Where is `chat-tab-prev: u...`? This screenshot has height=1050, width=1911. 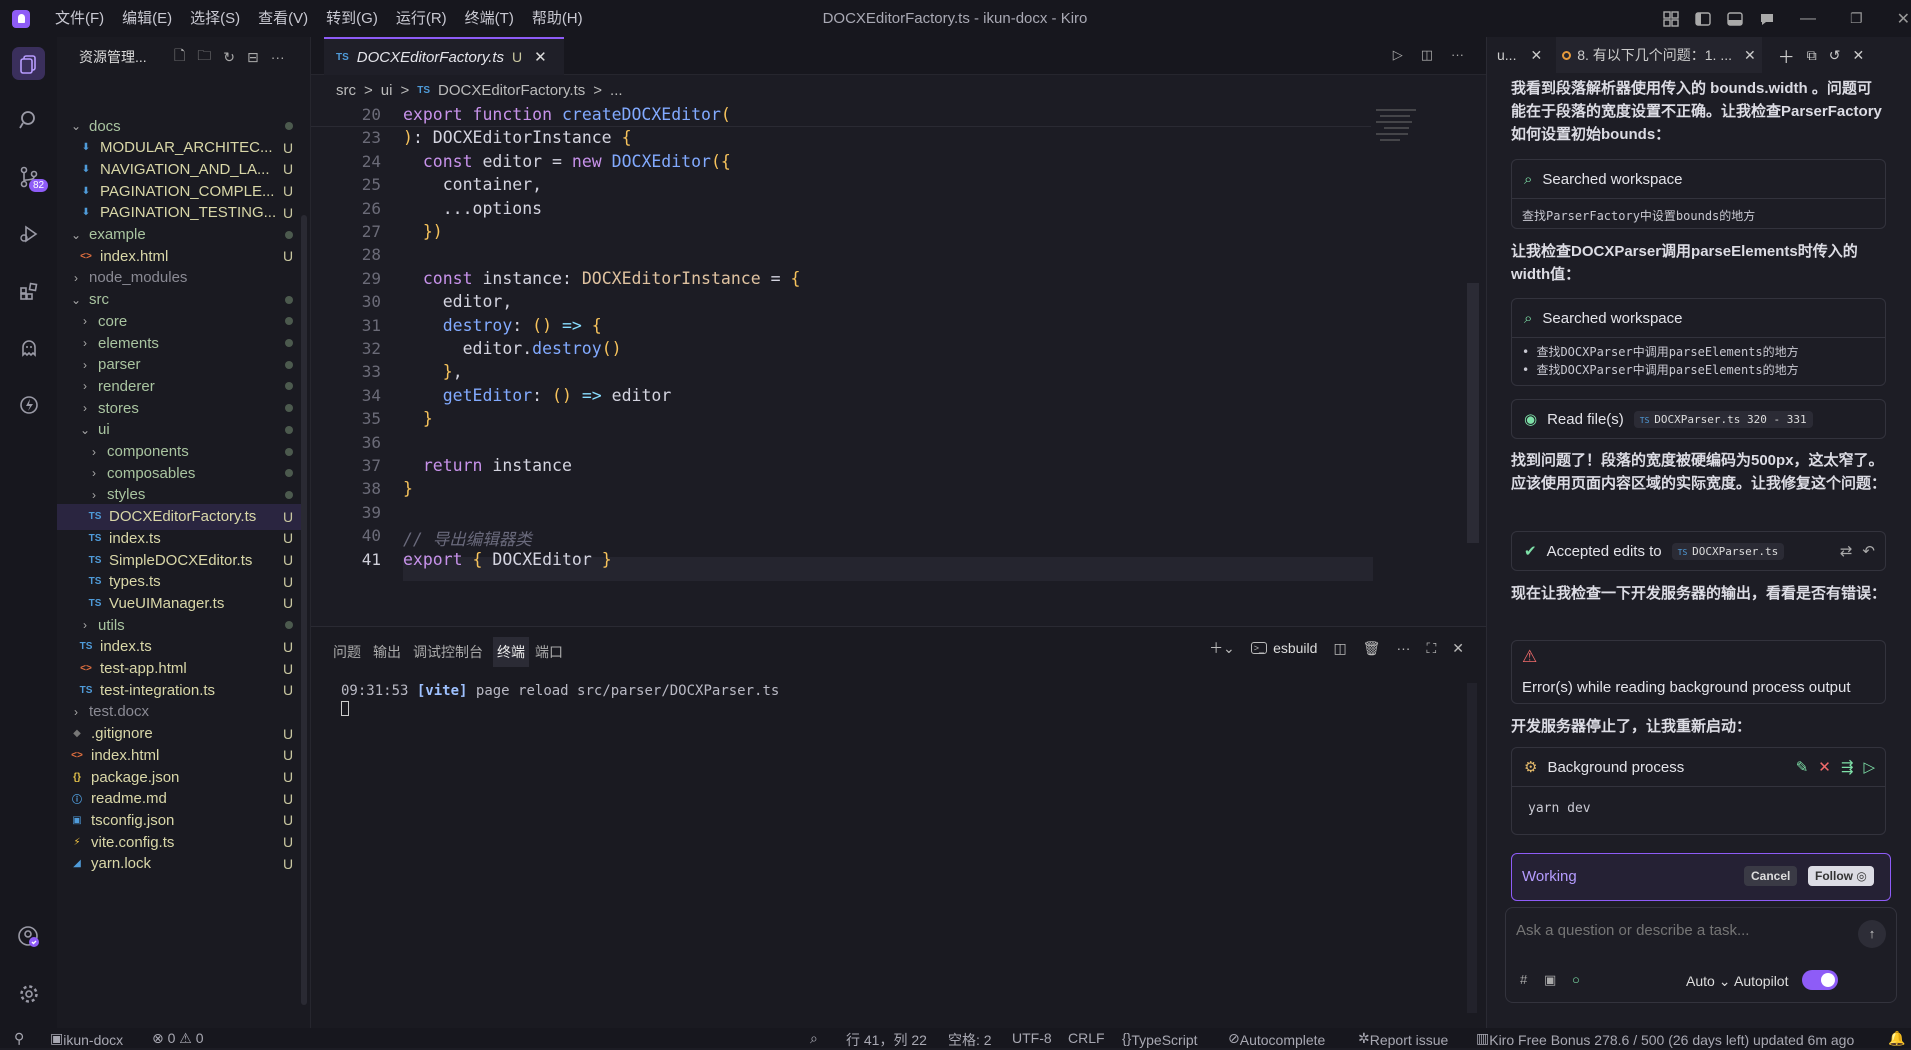
chat-tab-prev: u... is located at coordinates (1506, 55).